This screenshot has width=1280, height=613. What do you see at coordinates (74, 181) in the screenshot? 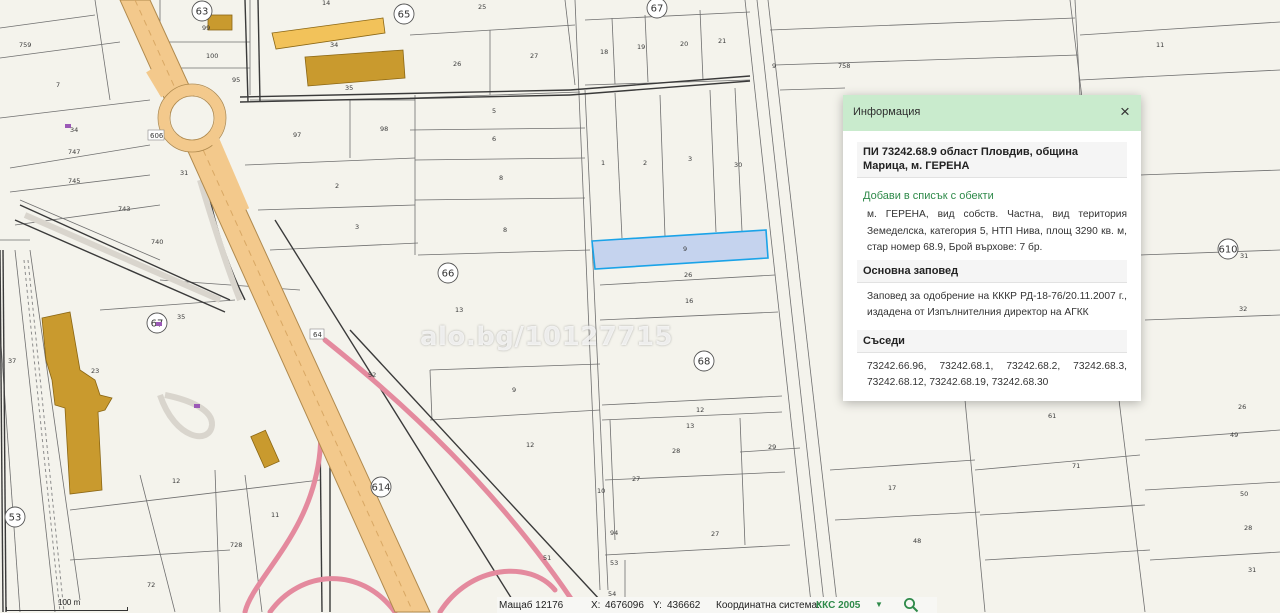
I see `plot-number: 745` at bounding box center [74, 181].